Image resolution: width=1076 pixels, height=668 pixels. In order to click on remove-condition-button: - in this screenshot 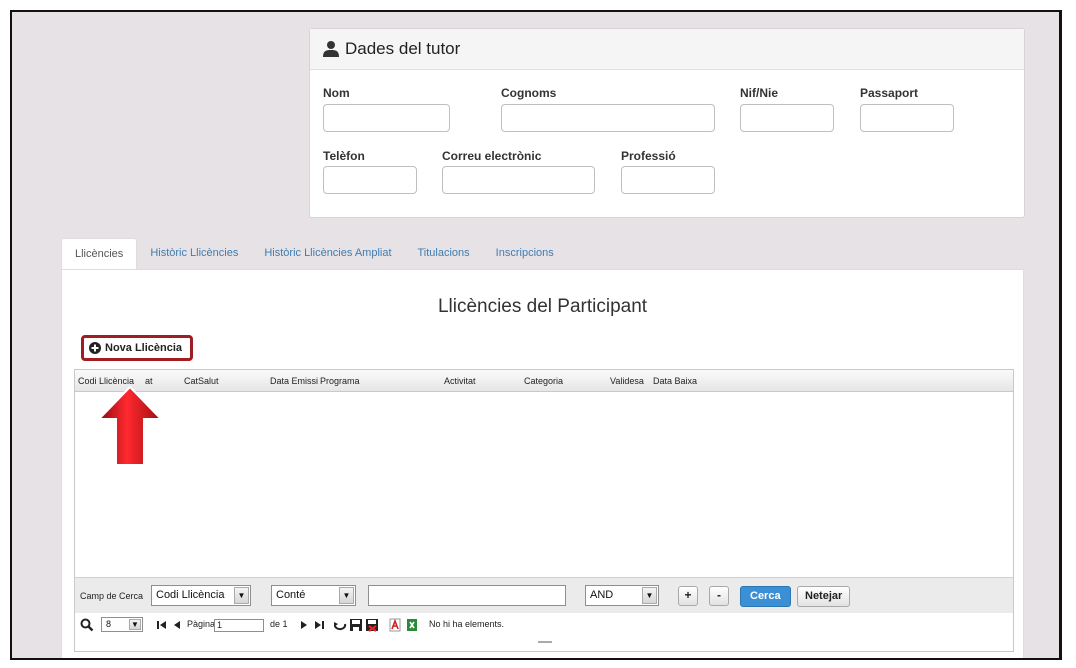, I will do `click(719, 596)`.